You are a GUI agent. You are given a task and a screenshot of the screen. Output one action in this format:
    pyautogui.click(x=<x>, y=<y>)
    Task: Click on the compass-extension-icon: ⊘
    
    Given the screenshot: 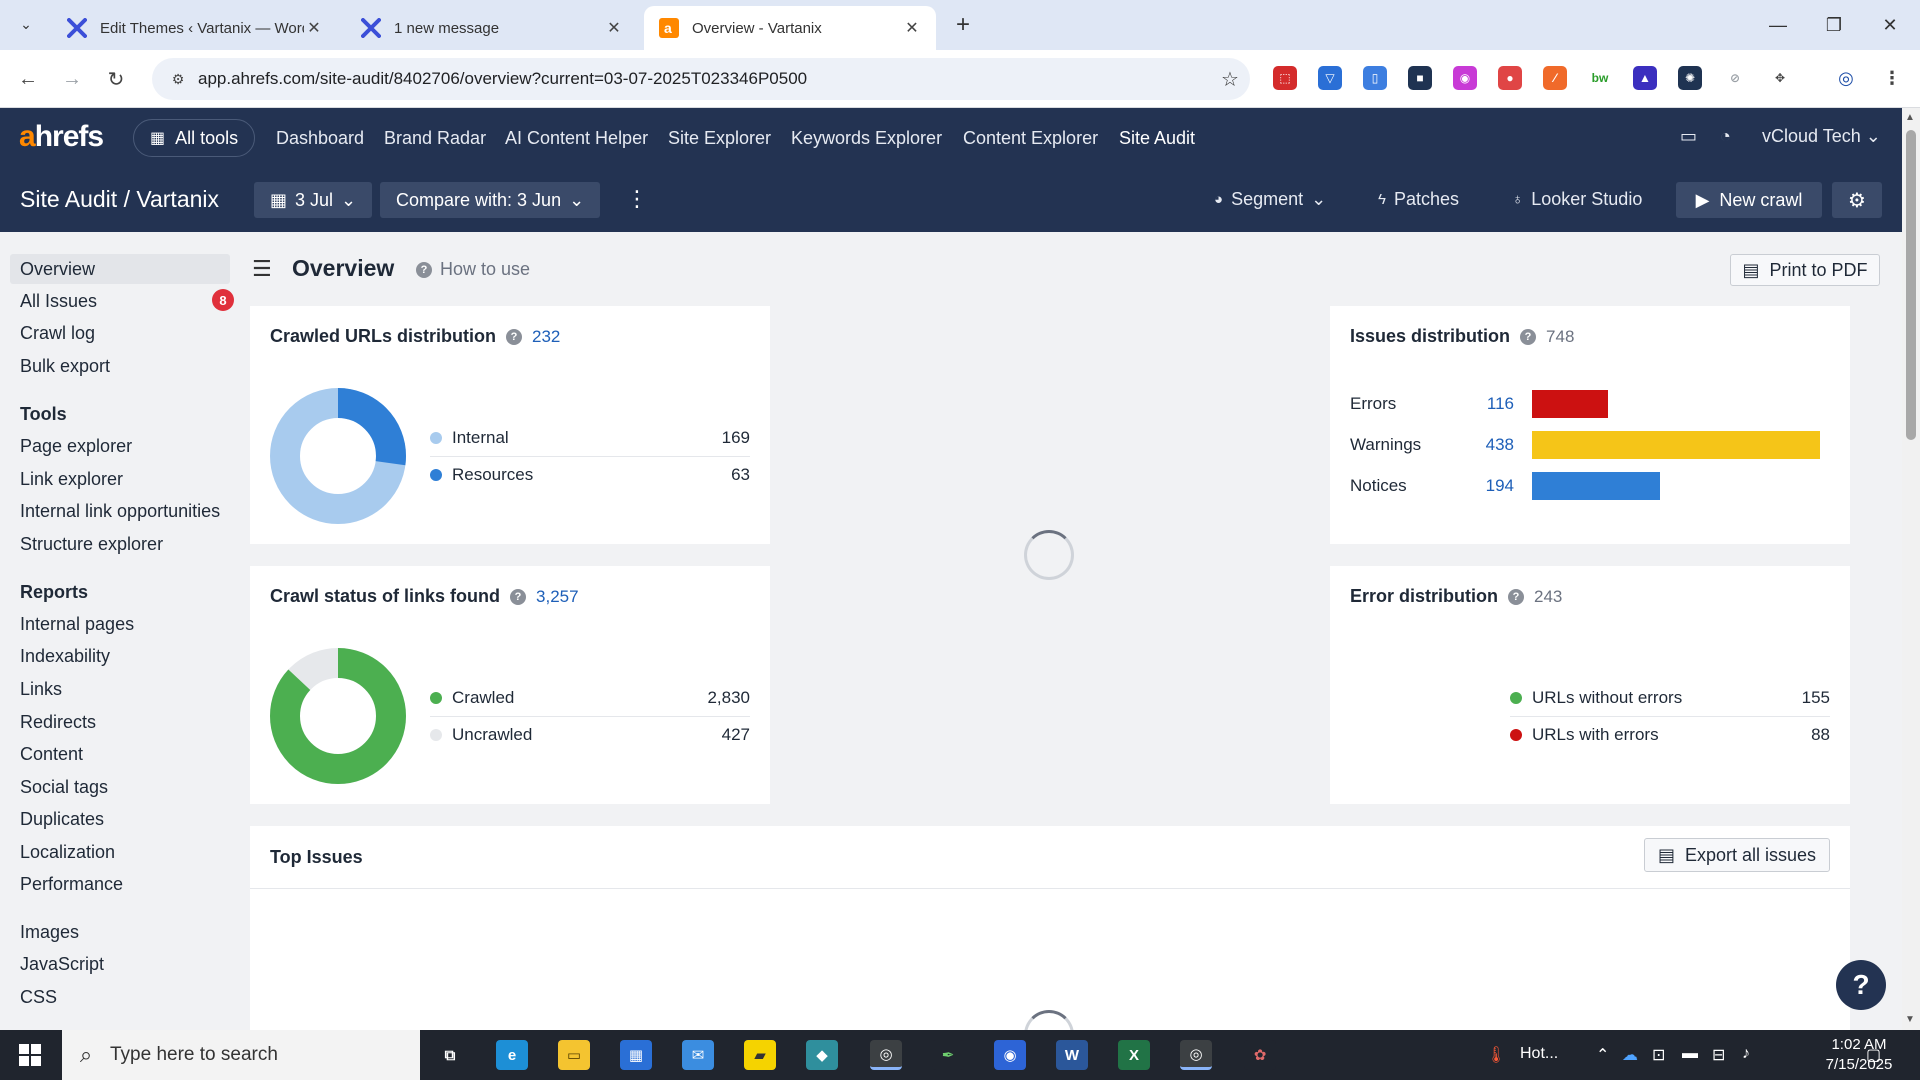 What is the action you would take?
    pyautogui.click(x=1735, y=78)
    